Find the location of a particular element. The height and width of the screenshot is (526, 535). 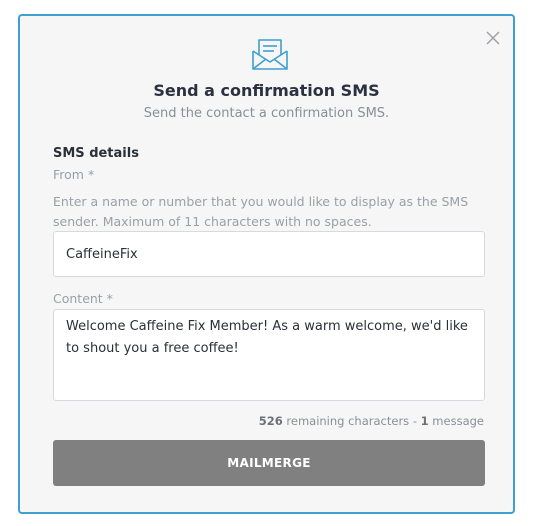

remaining-text: remaining characters - is located at coordinates (351, 421).